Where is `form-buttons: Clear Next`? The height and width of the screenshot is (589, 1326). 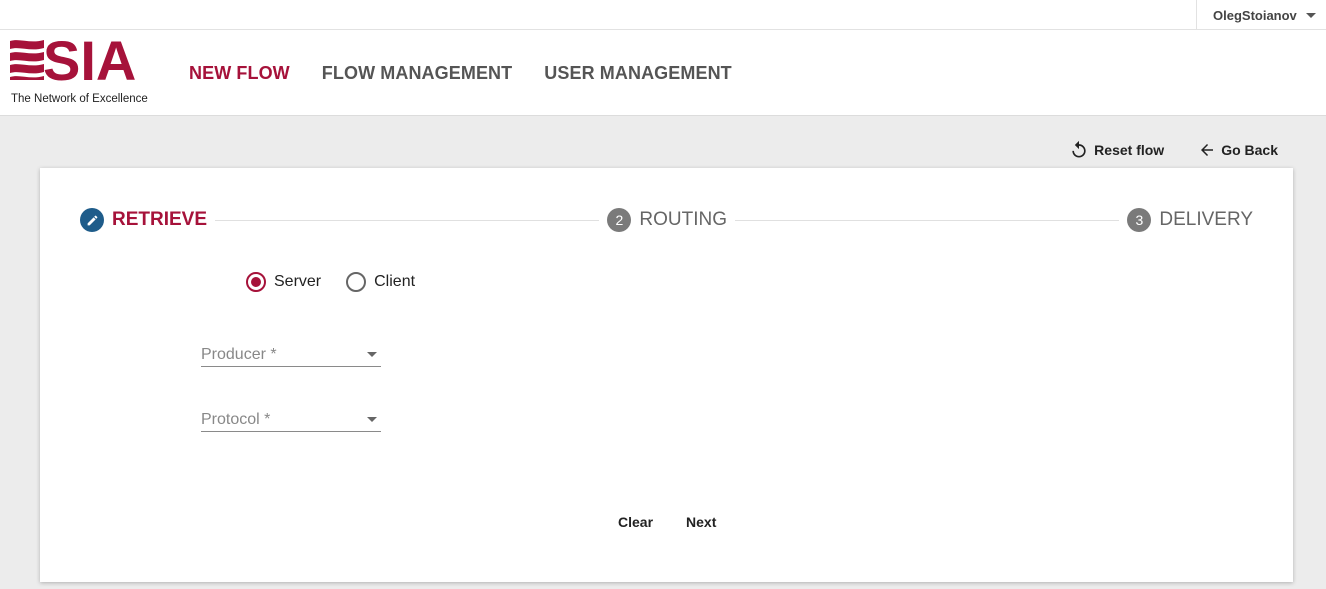
form-buttons: Clear Next is located at coordinates (675, 522).